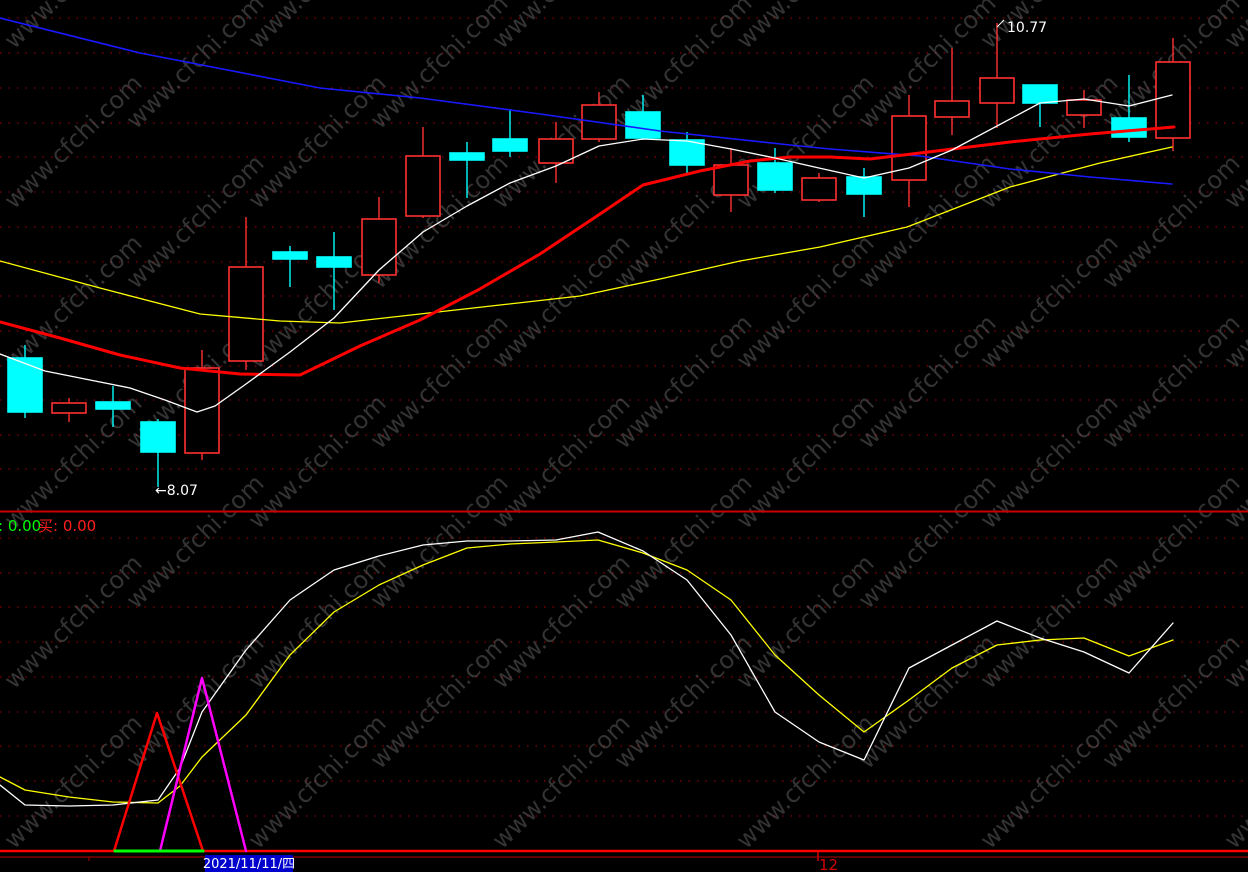 The height and width of the screenshot is (872, 1248). Describe the element at coordinates (20, 526) in the screenshot. I see `indicator-sell-value: : 0.00` at that location.